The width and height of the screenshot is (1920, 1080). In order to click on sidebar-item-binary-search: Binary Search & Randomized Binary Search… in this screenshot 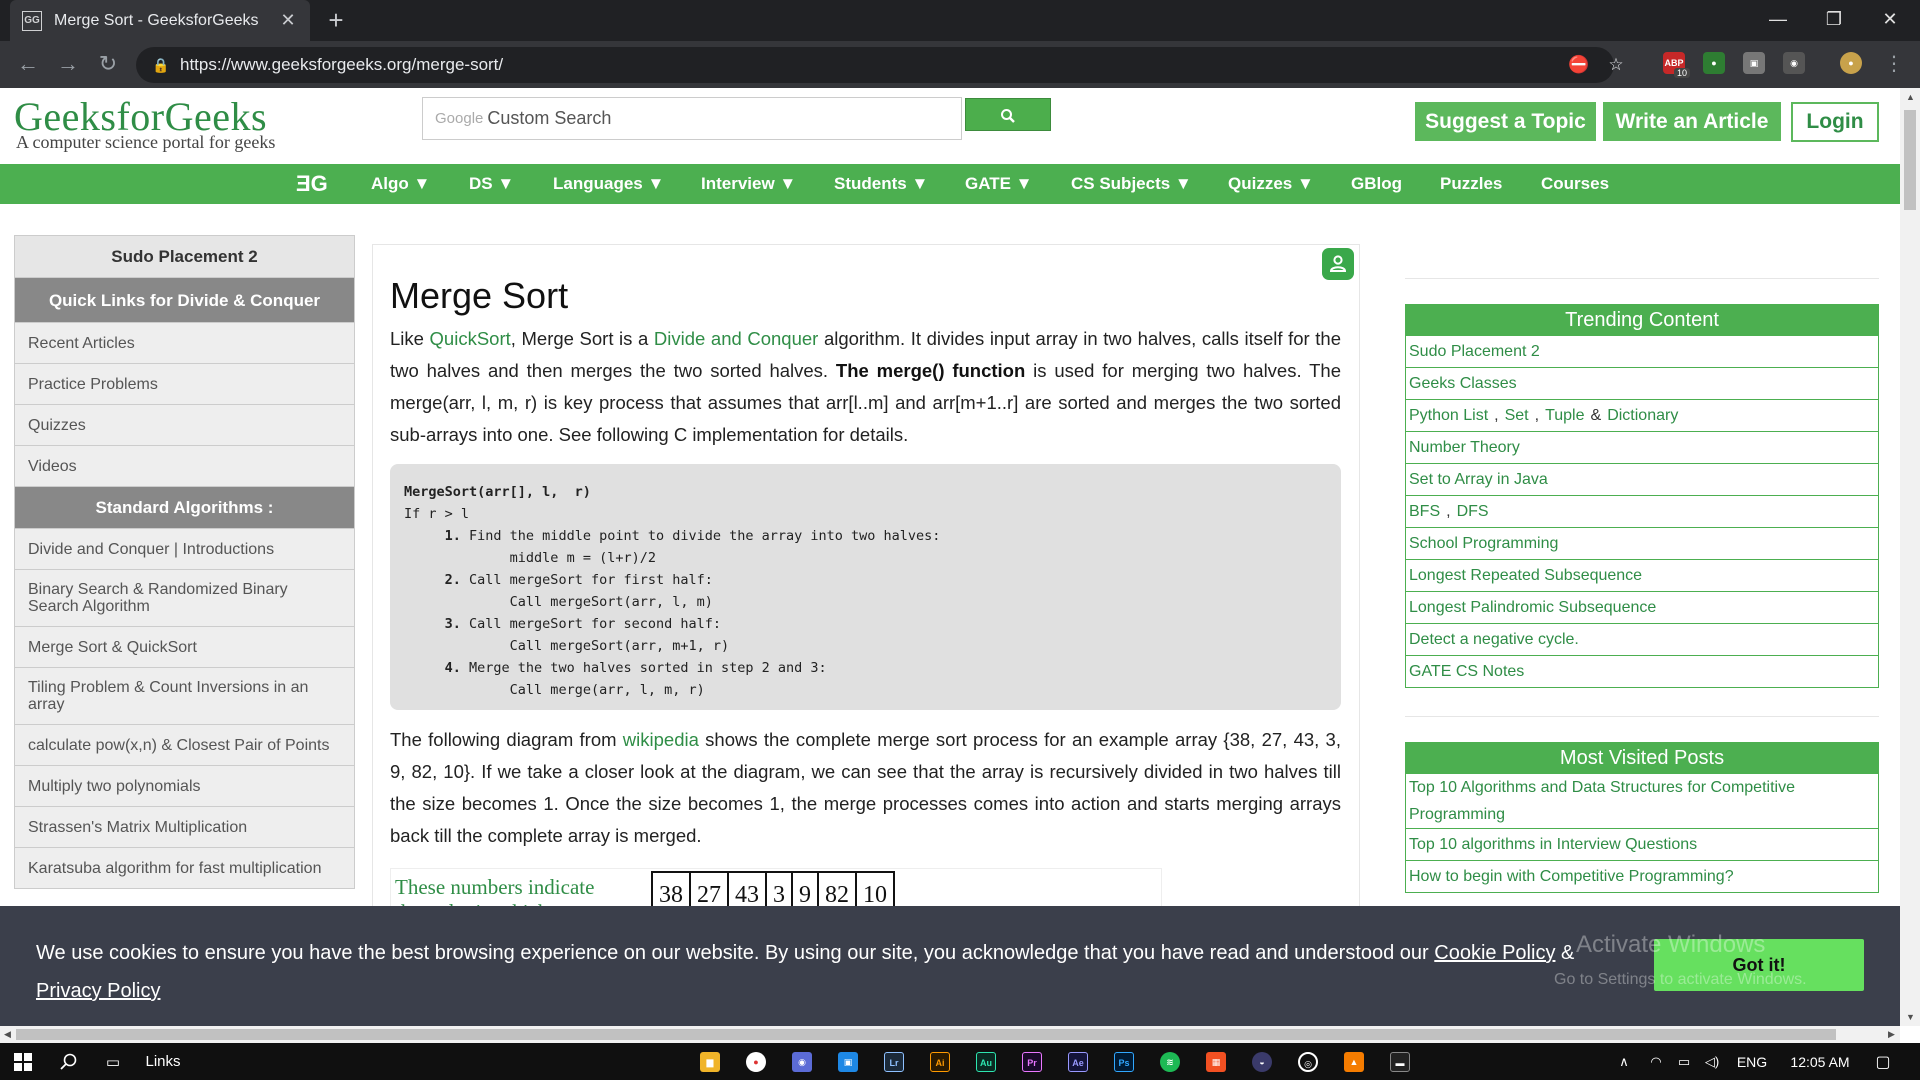, I will do `click(184, 598)`.